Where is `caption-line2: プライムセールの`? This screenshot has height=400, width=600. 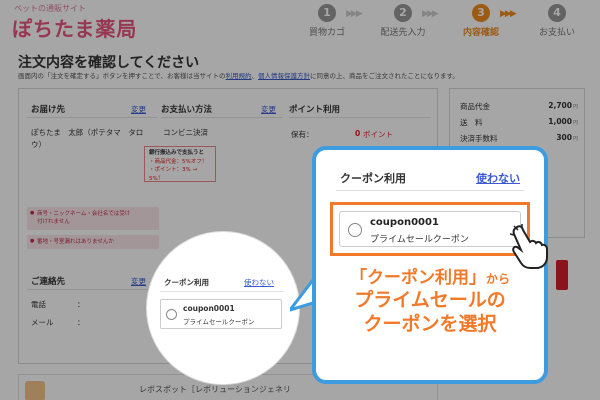 caption-line2: プライムセールの is located at coordinates (430, 300).